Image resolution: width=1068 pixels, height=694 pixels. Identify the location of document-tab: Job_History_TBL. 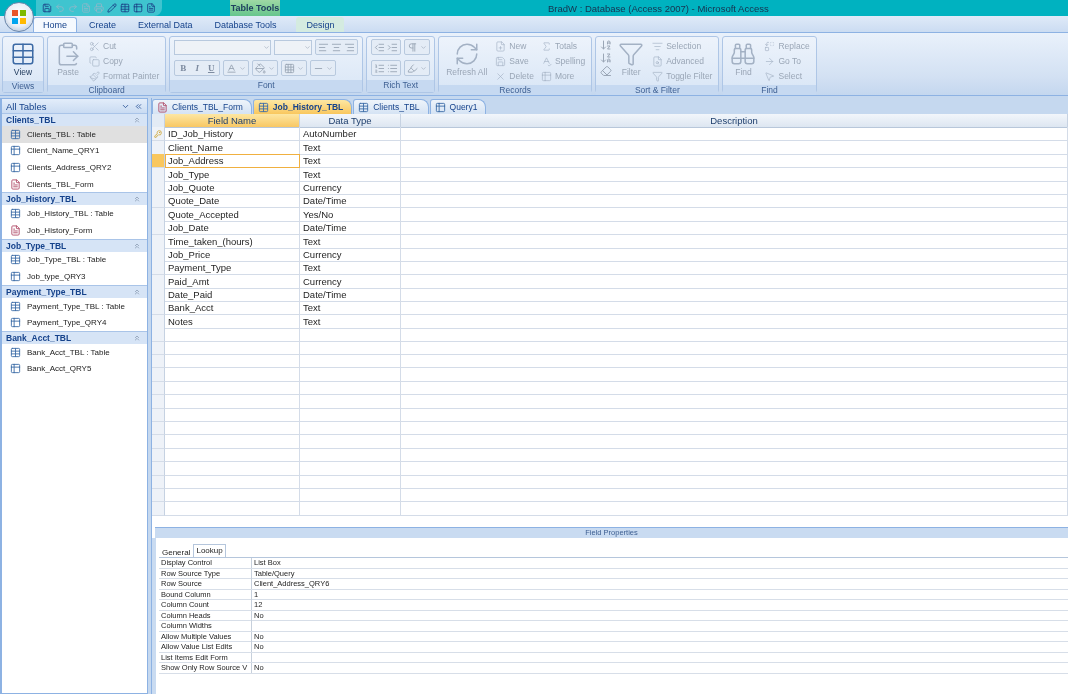
(302, 106).